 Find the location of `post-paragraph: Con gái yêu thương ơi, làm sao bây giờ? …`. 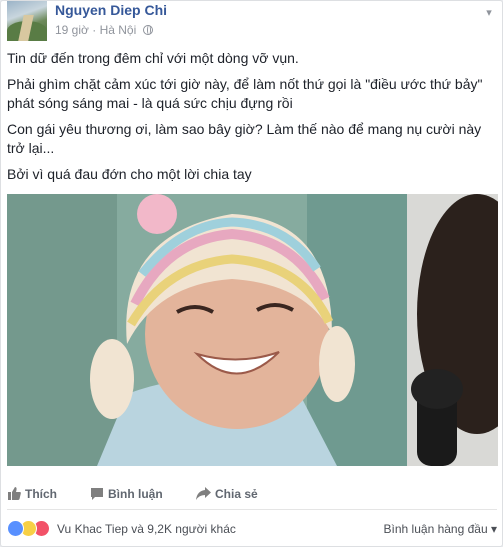

post-paragraph: Con gái yêu thương ơi, làm sao bây giờ? … is located at coordinates (244, 138).